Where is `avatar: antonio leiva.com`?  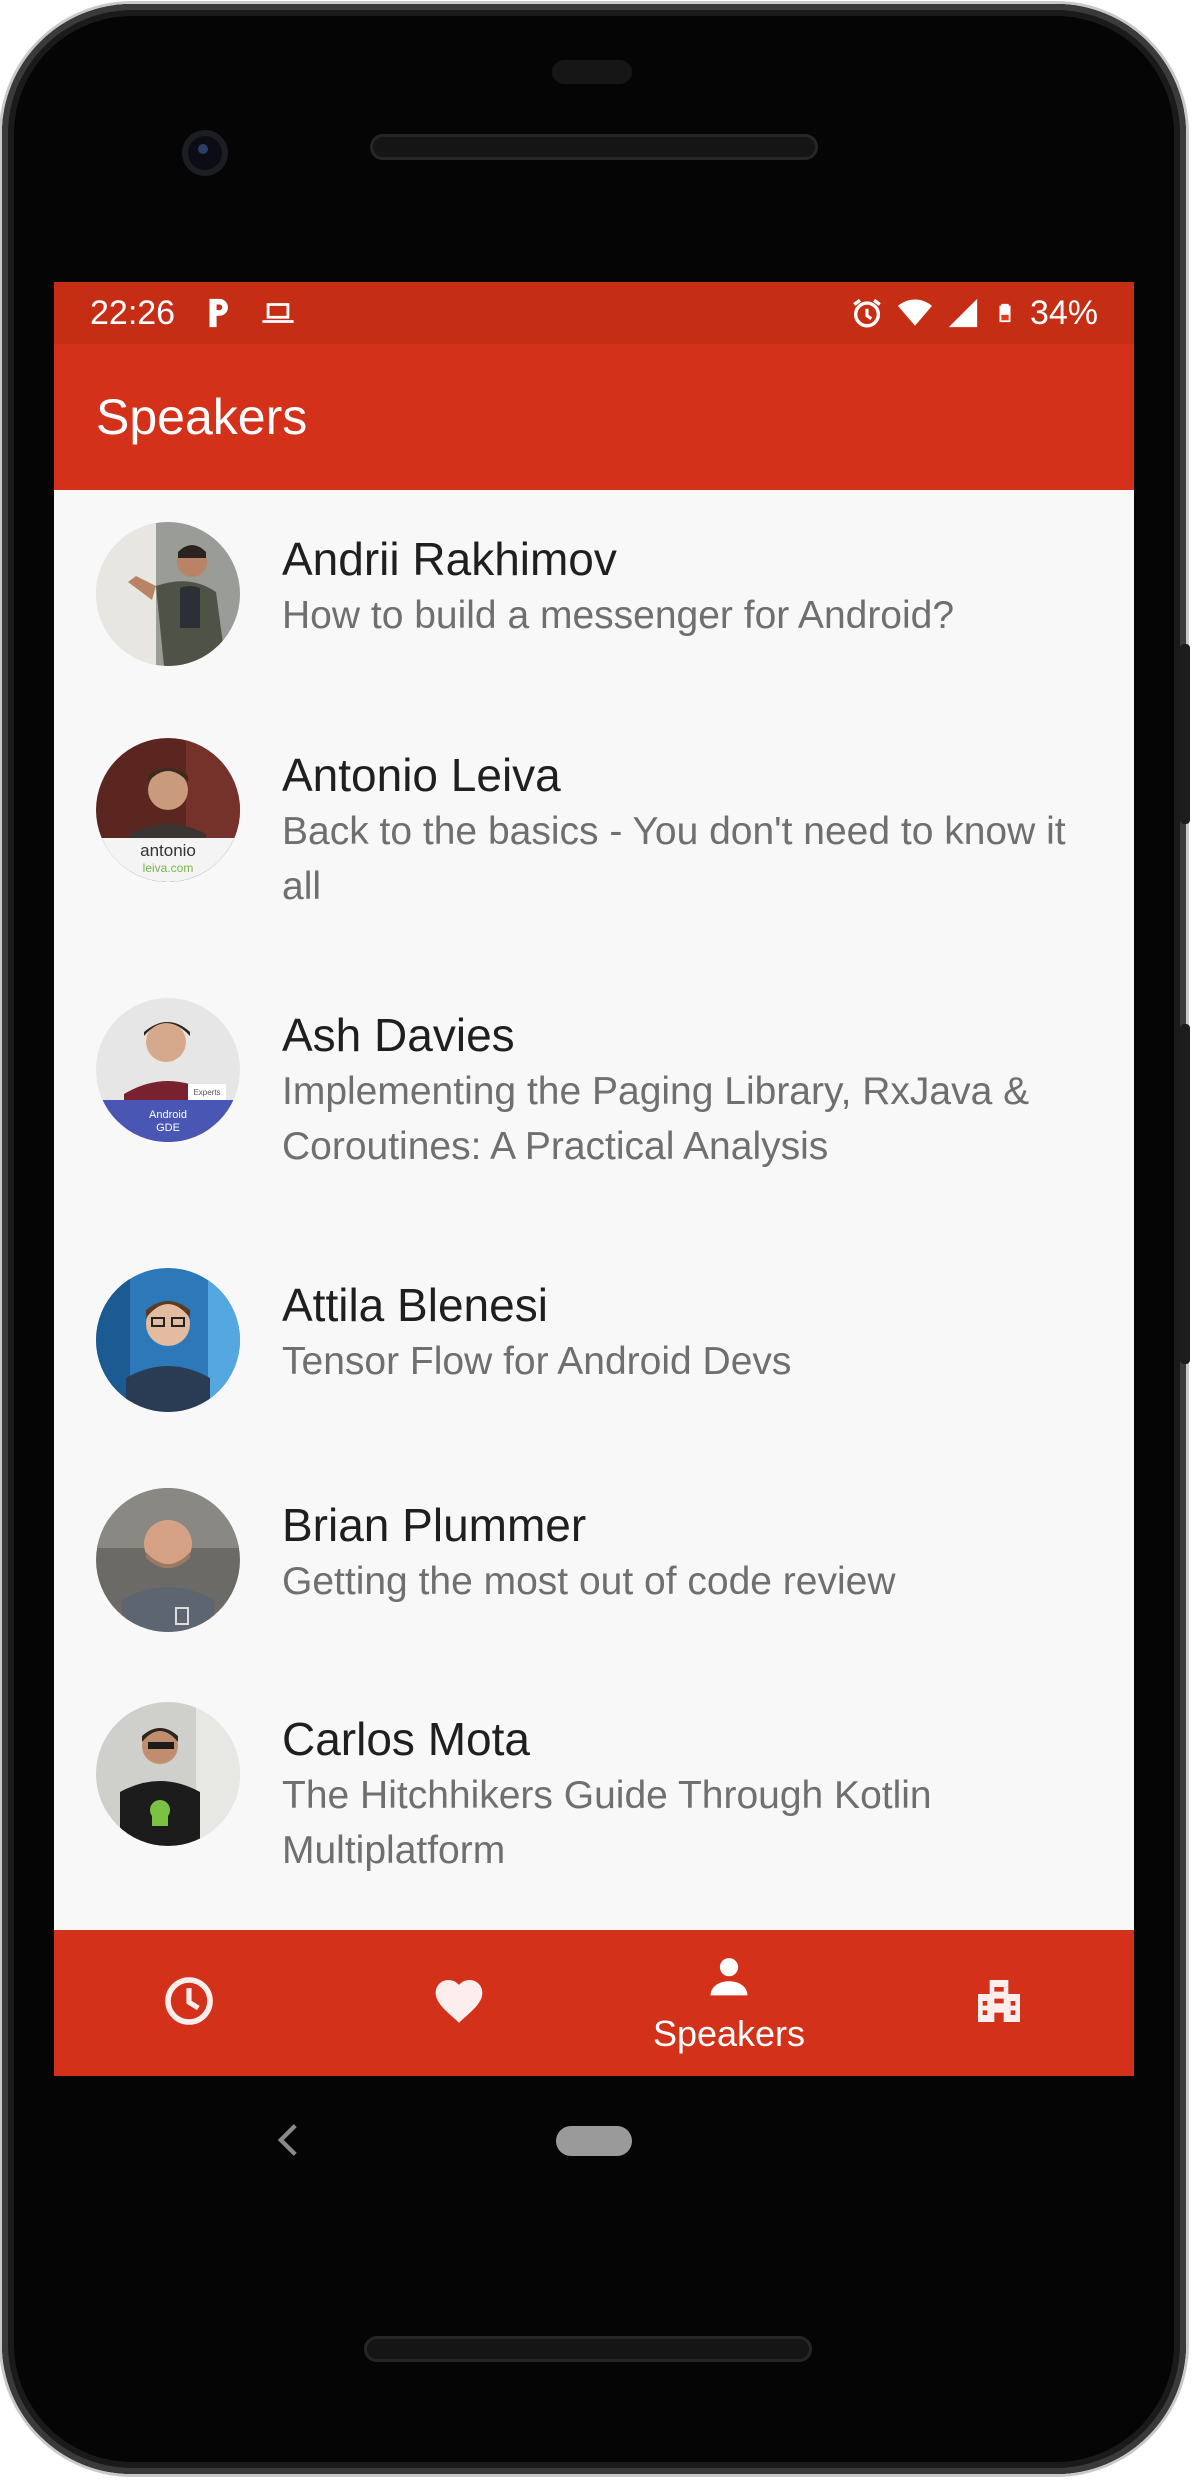 avatar: antonio leiva.com is located at coordinates (168, 810).